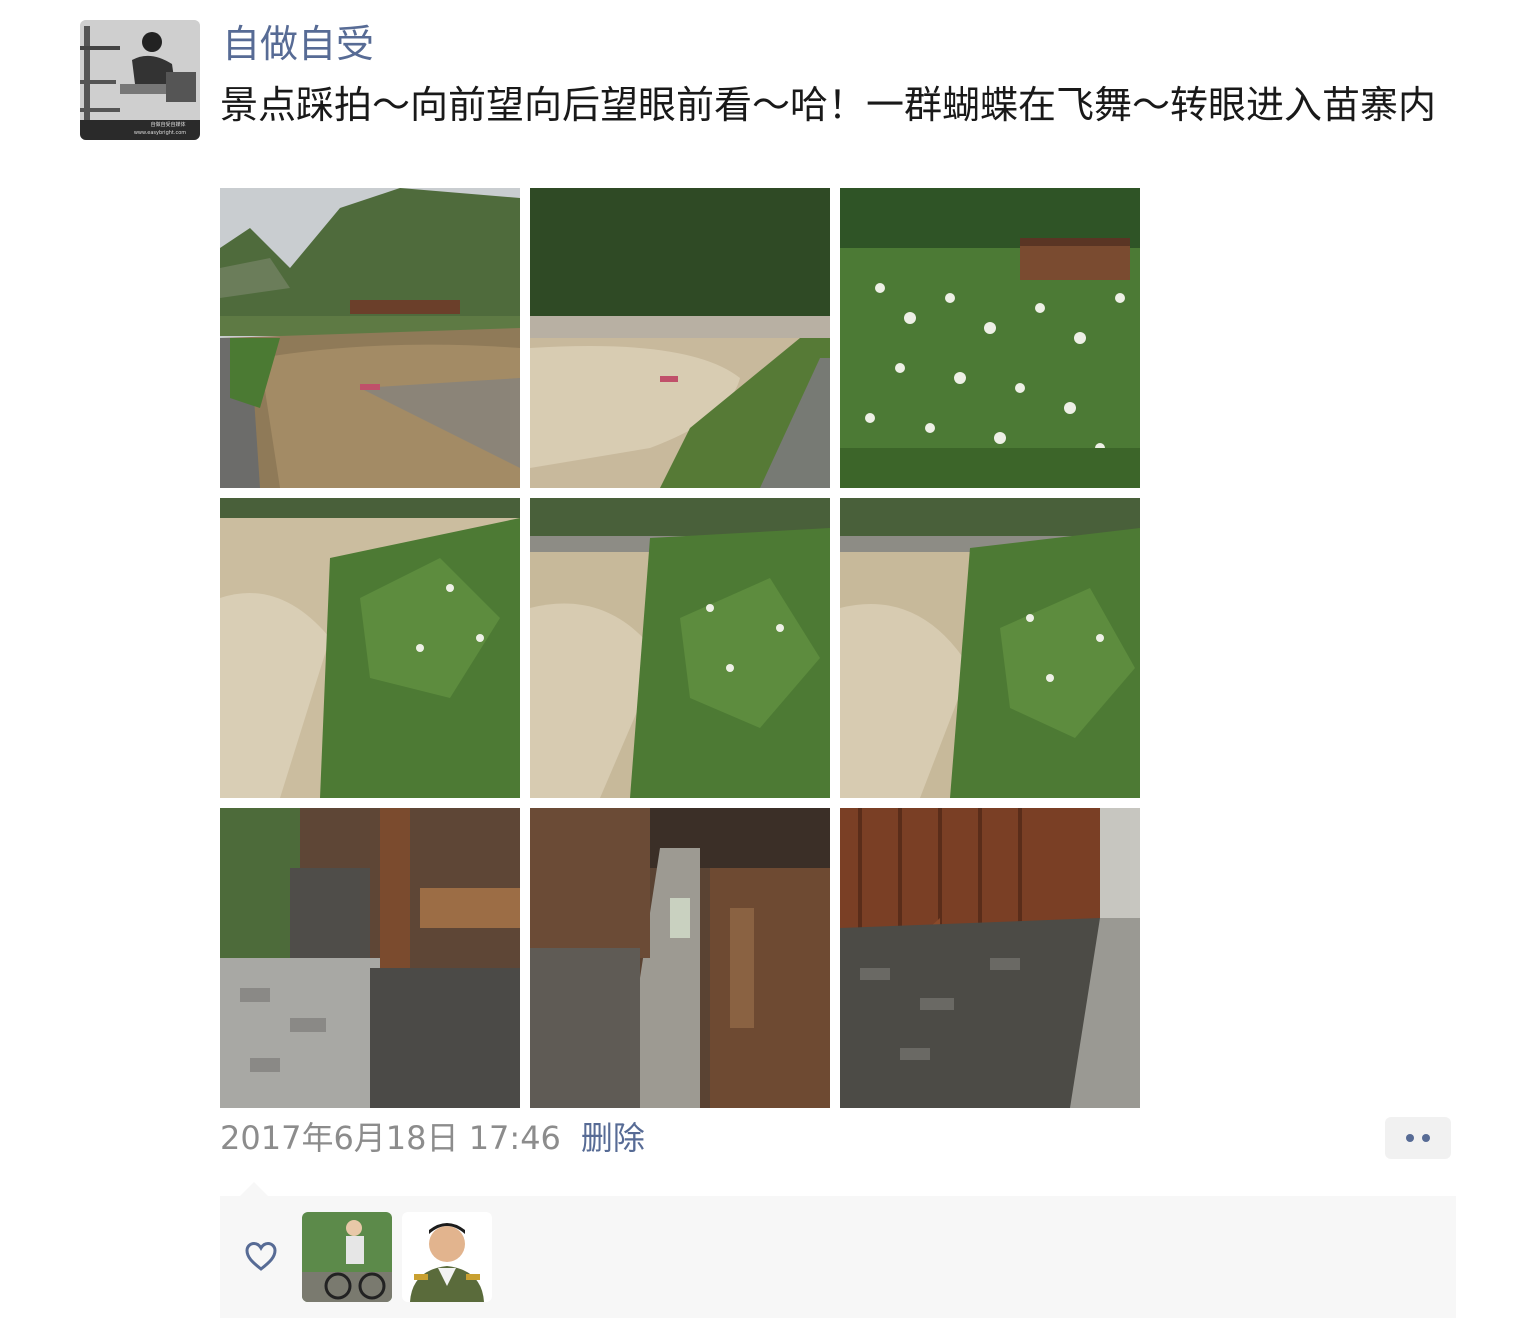  What do you see at coordinates (160, 133) in the screenshot?
I see `avatar-url-text: www.easybright.com` at bounding box center [160, 133].